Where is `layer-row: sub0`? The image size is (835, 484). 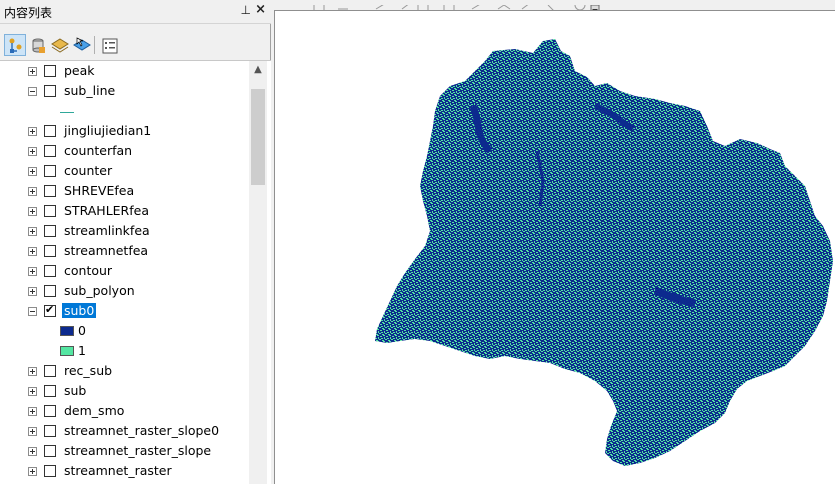
layer-row: sub0 is located at coordinates (124, 311).